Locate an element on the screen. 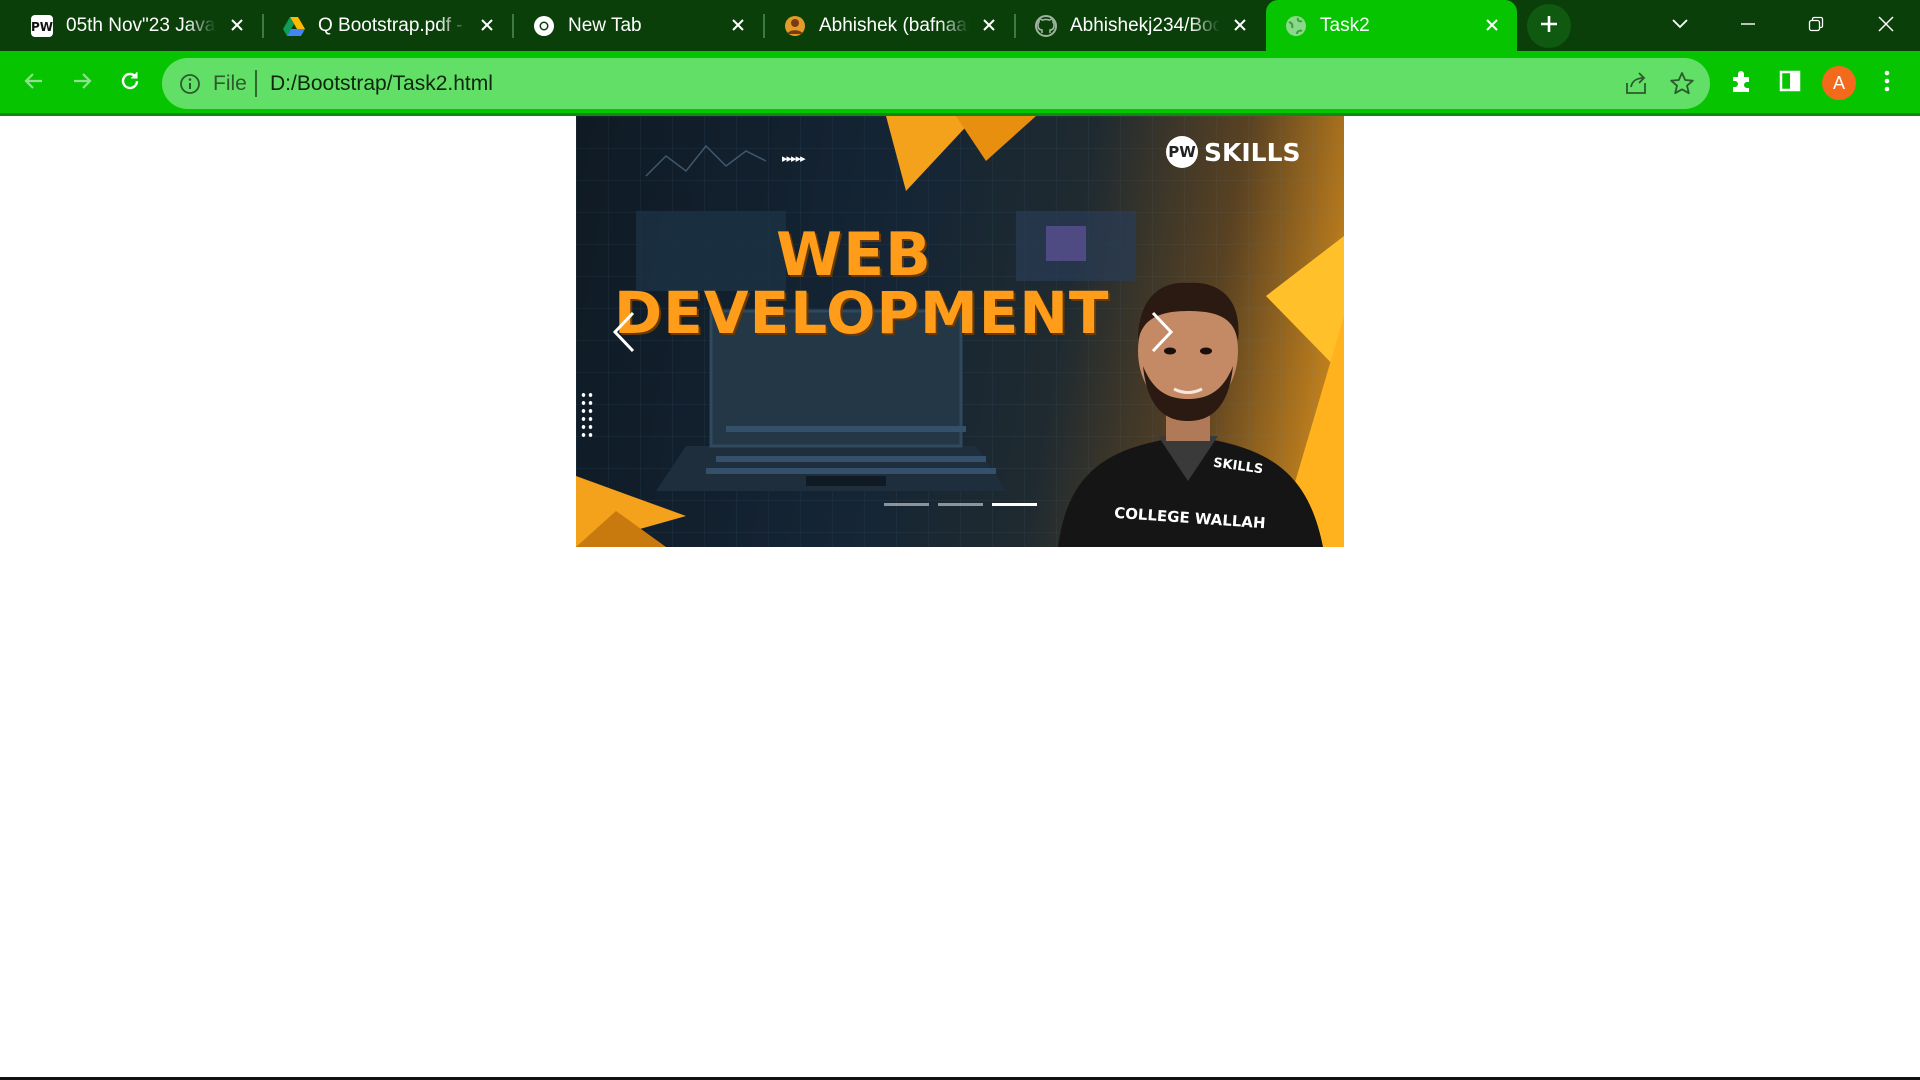 Image resolution: width=1920 pixels, height=1080 pixels. tab-title: Q Bootstrap.pdf - Google Drive is located at coordinates (393, 25).